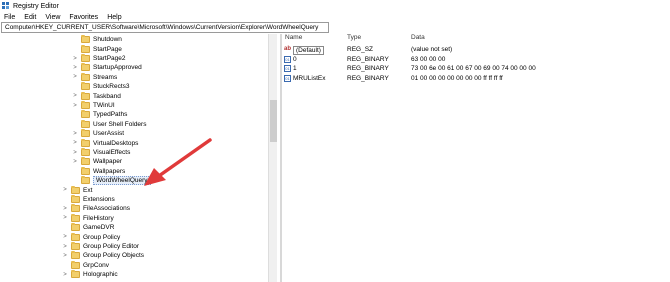 This screenshot has height=282, width=670. I want to click on value-row: ab (Default) REG_SZ (value not set), so click(476, 50).